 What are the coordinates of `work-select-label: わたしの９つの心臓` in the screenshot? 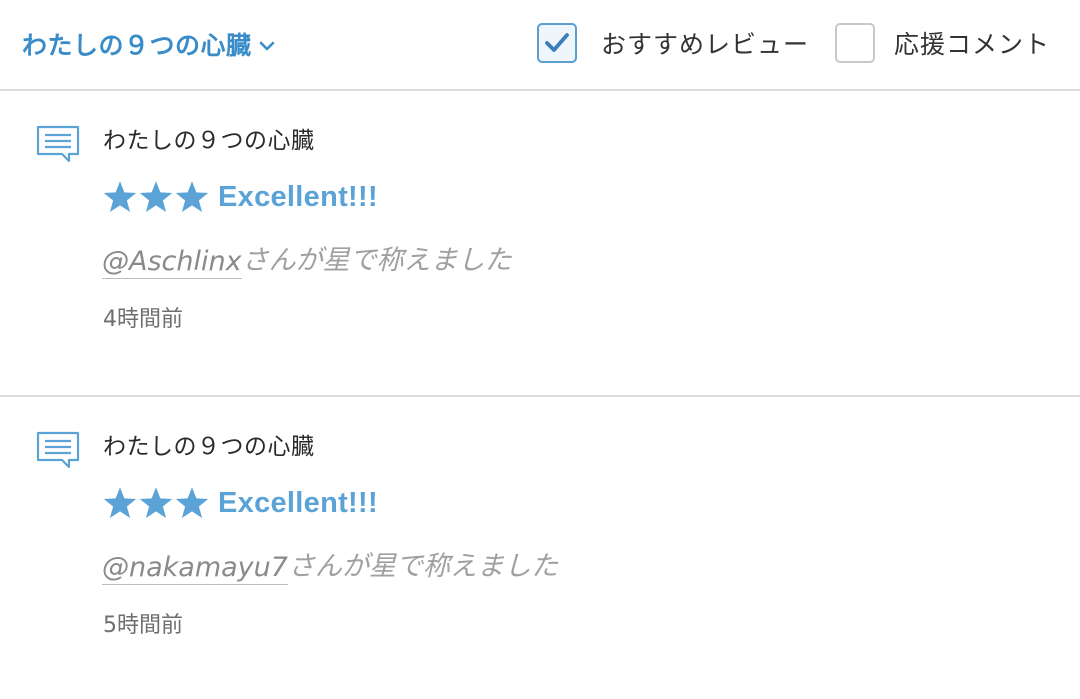 It's located at (137, 45).